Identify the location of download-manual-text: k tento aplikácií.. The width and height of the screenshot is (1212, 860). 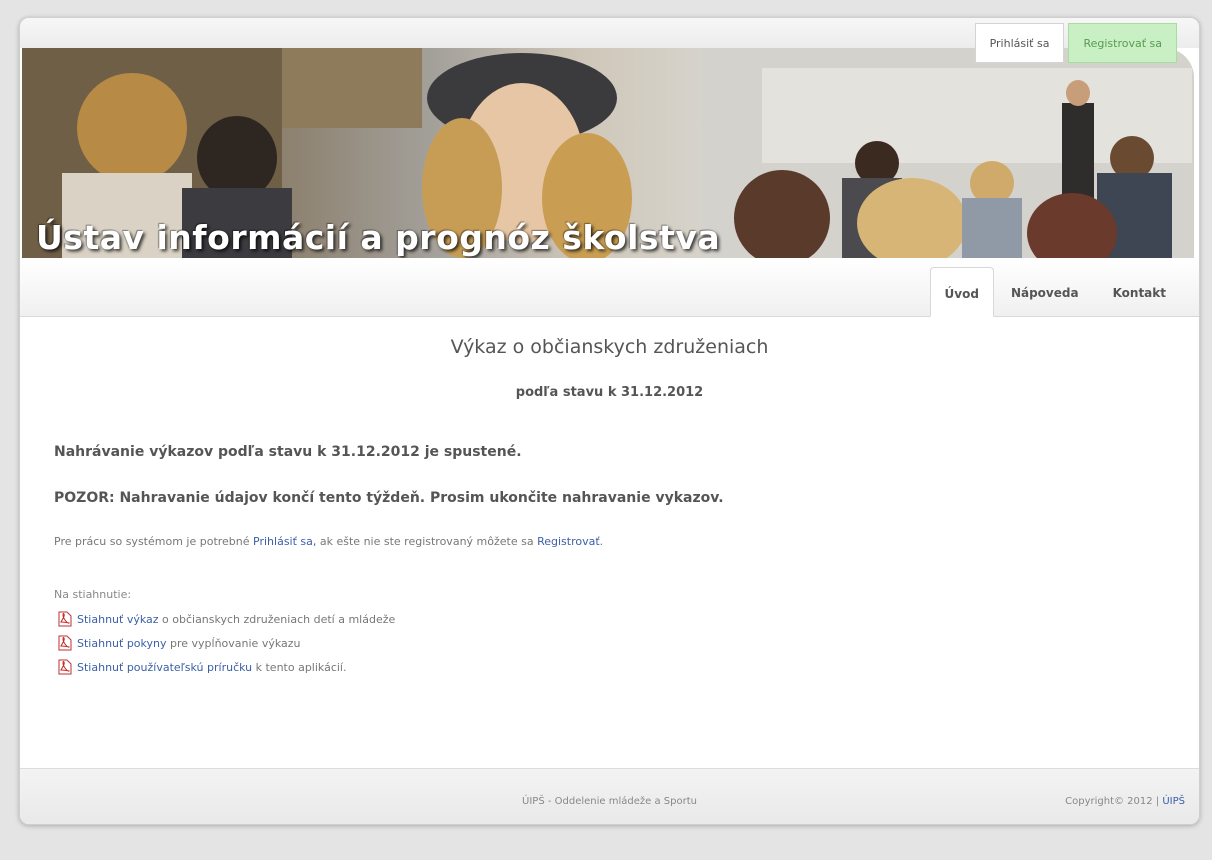
(299, 667).